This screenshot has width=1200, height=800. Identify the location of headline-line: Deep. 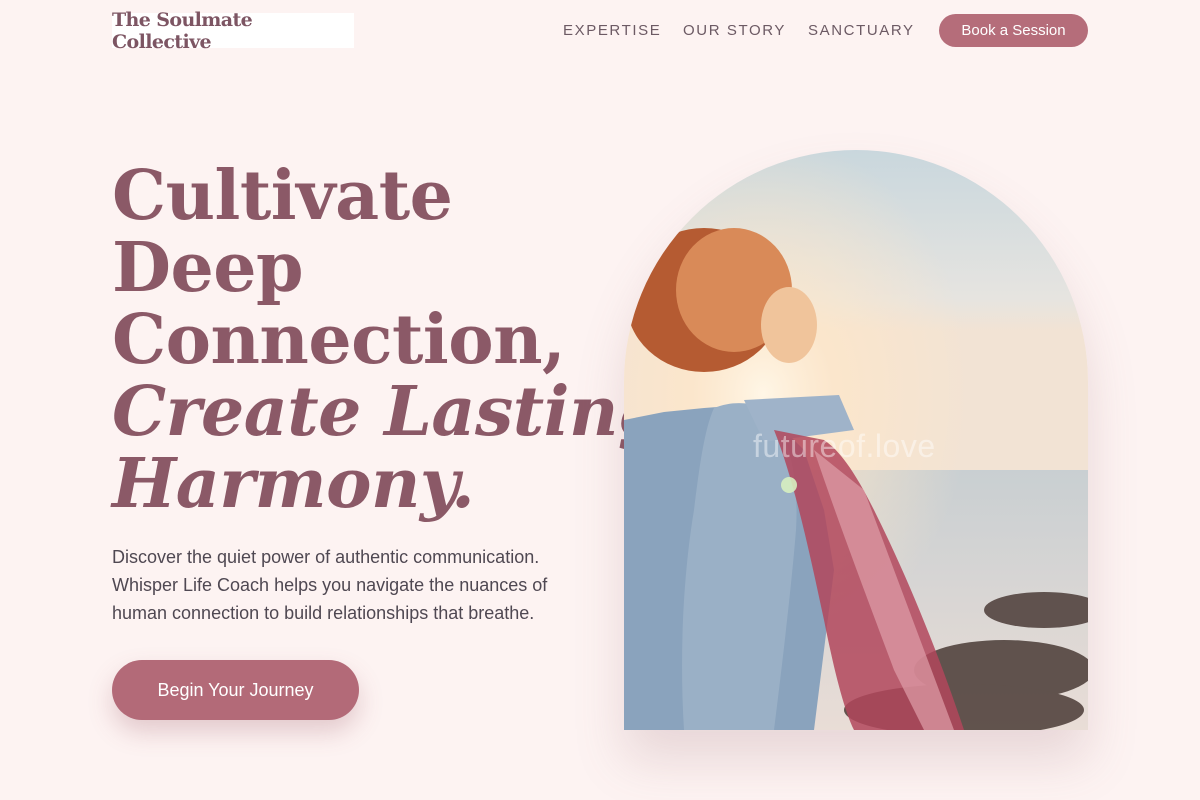
(208, 268).